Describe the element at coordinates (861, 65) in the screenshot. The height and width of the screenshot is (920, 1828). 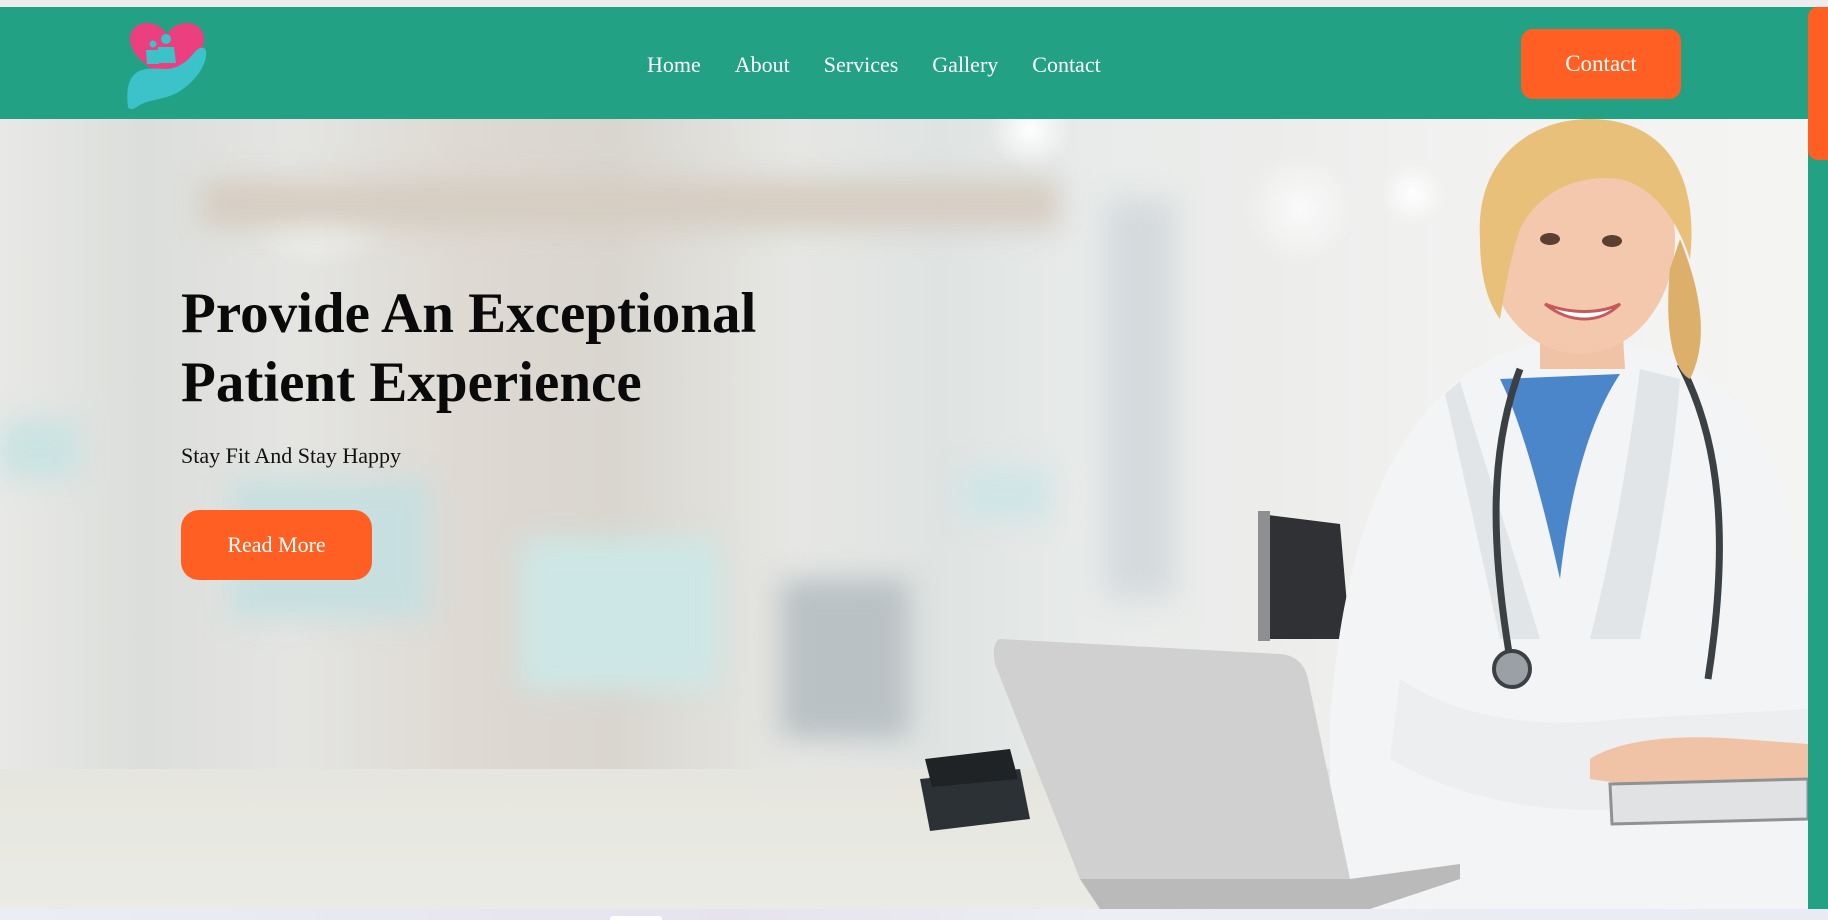
I see `nav-item-services: Services` at that location.